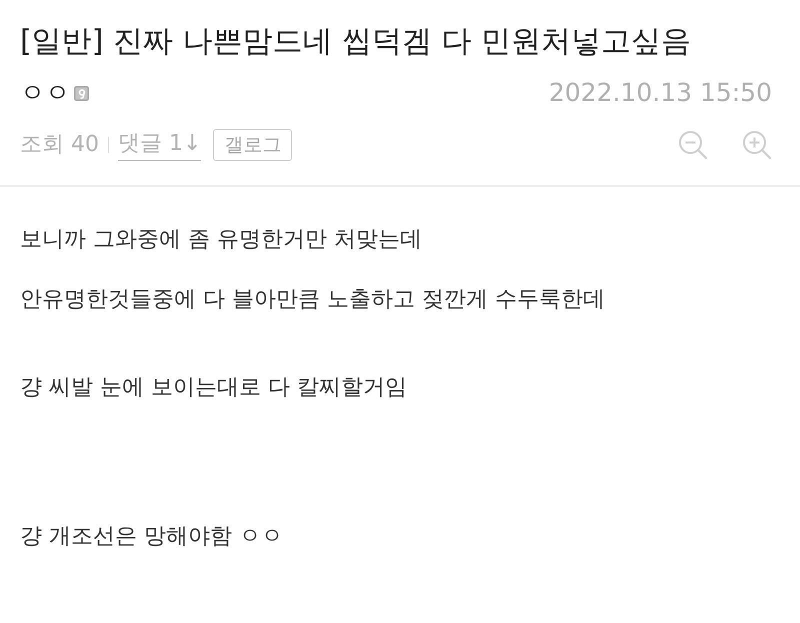 This screenshot has width=800, height=623. Describe the element at coordinates (252, 145) in the screenshot. I see `gallog-button: 갤로그` at that location.